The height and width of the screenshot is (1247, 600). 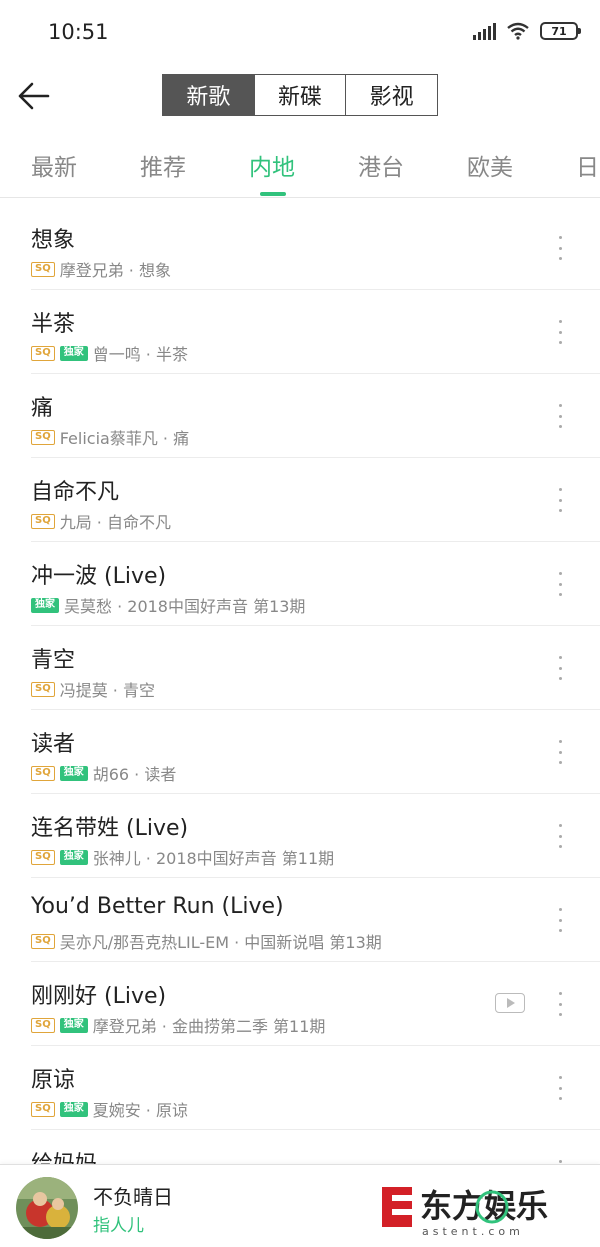 What do you see at coordinates (527, 31) in the screenshot?
I see `status-icons: 71` at bounding box center [527, 31].